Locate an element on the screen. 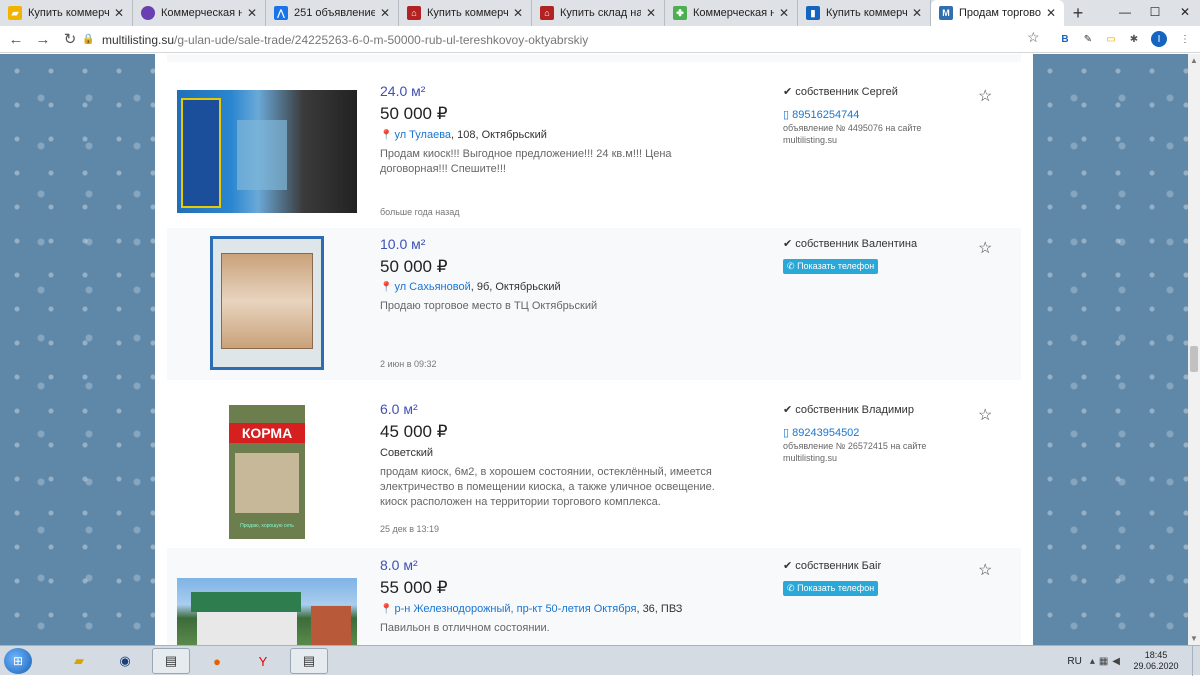 The height and width of the screenshot is (676, 1200). tray-arrow-icon: ▴ is located at coordinates (1092, 661).